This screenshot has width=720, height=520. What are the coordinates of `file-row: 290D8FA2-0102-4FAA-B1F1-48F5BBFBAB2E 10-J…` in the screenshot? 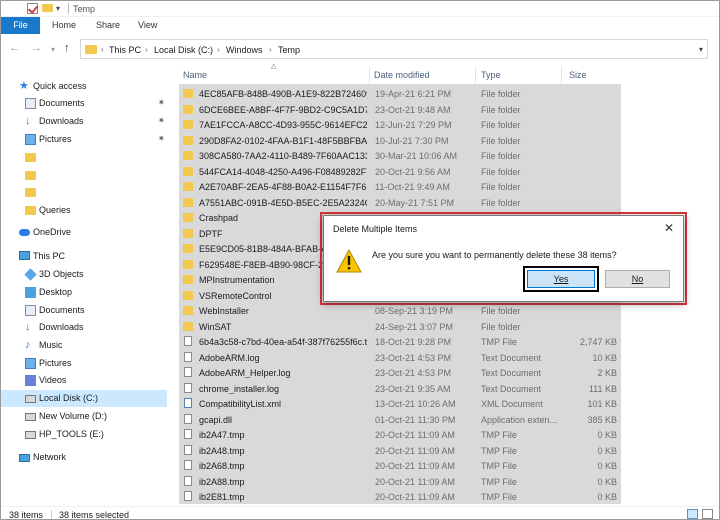 It's located at (400, 141).